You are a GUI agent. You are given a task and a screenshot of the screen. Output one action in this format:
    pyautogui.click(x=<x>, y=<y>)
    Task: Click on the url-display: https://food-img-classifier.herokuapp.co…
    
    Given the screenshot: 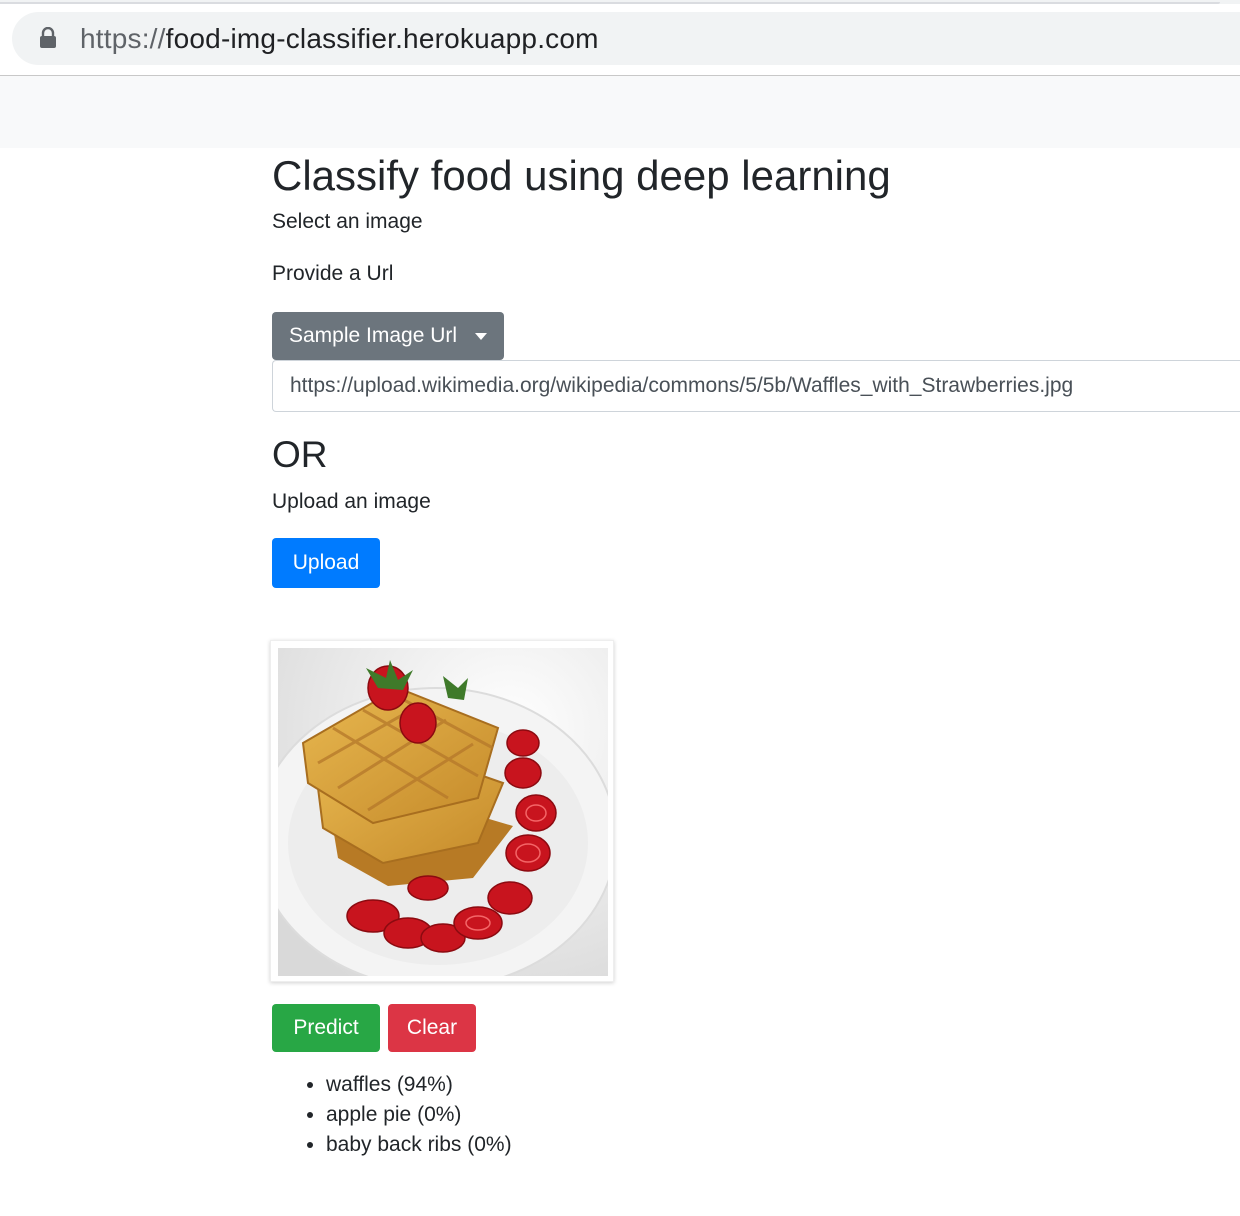 What is the action you would take?
    pyautogui.click(x=339, y=39)
    